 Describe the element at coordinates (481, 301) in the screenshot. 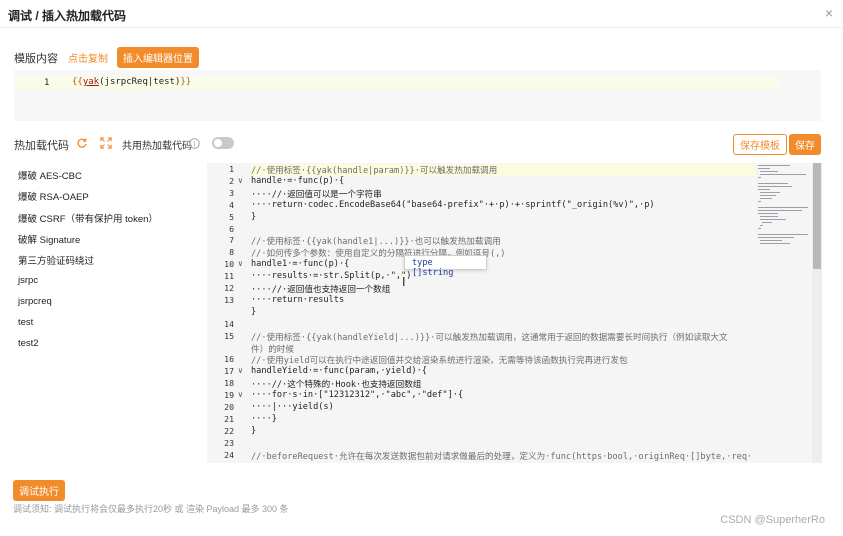

I see `code-line: 13 ····return·results` at that location.